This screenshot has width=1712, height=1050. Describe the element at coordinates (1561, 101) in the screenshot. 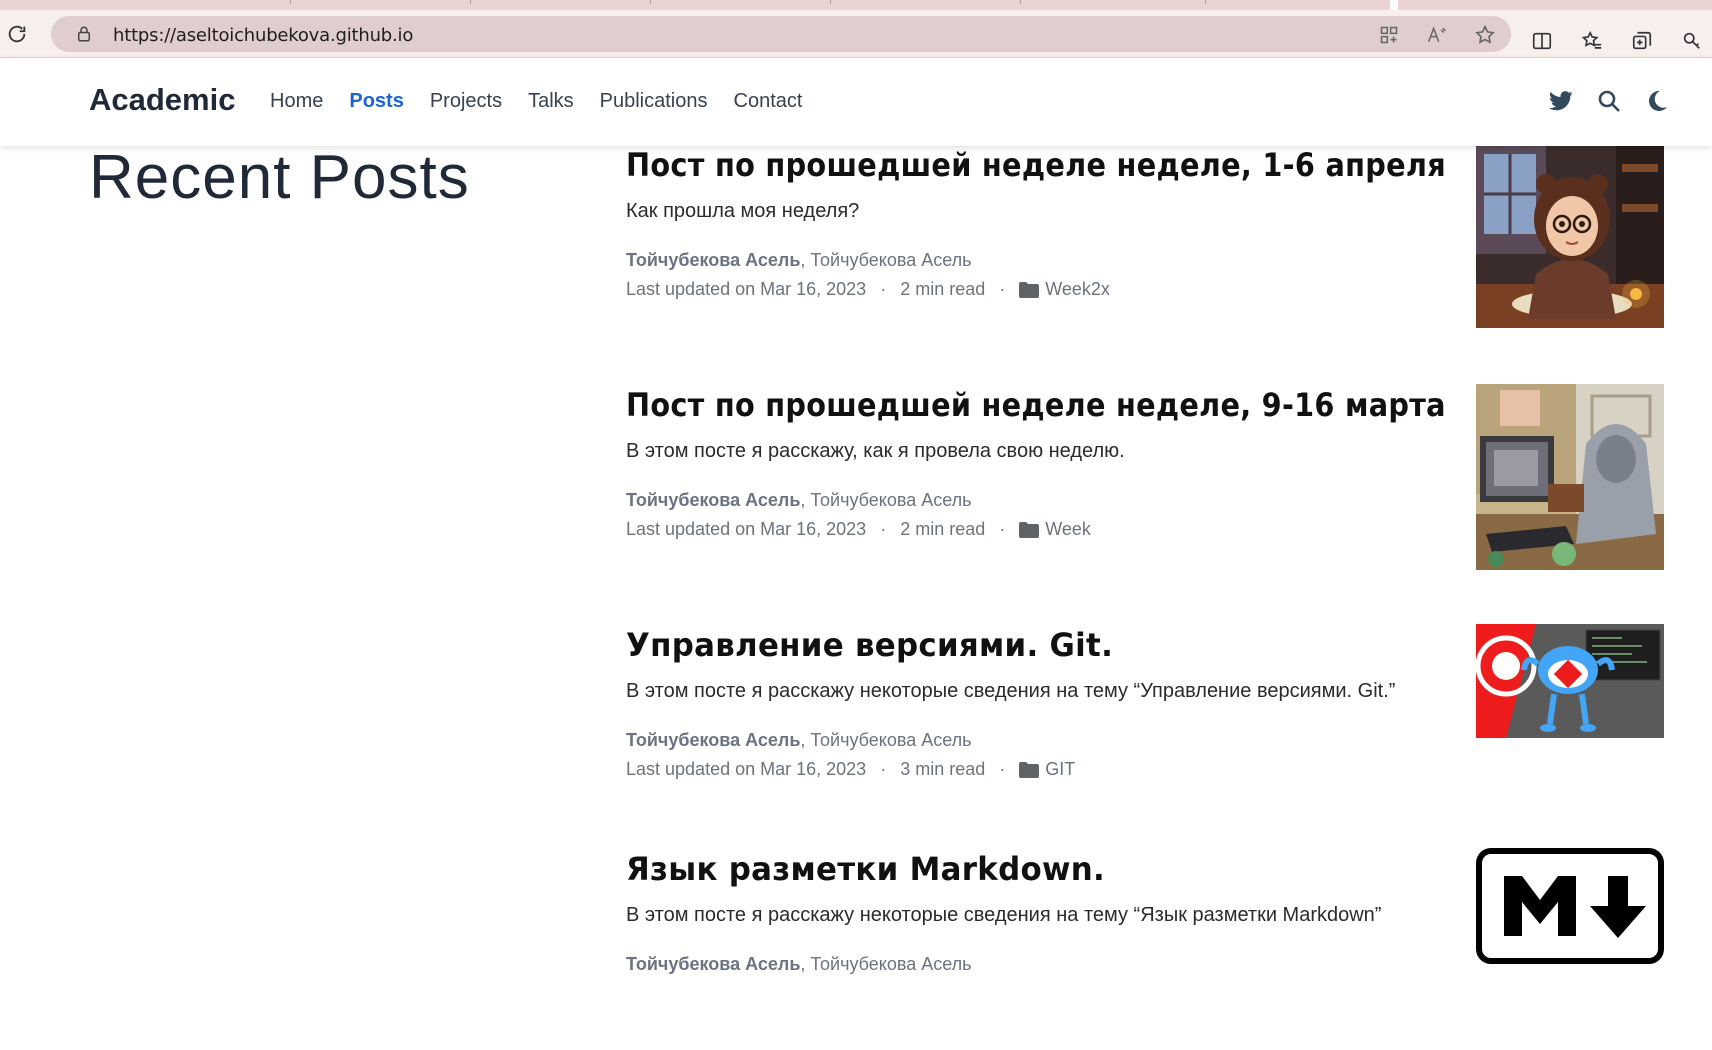

I see `twitter-icon` at that location.